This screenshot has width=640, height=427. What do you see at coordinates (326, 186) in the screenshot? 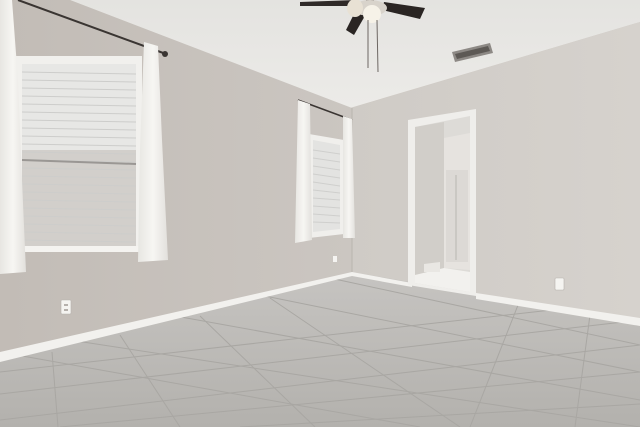
I see `far-window` at bounding box center [326, 186].